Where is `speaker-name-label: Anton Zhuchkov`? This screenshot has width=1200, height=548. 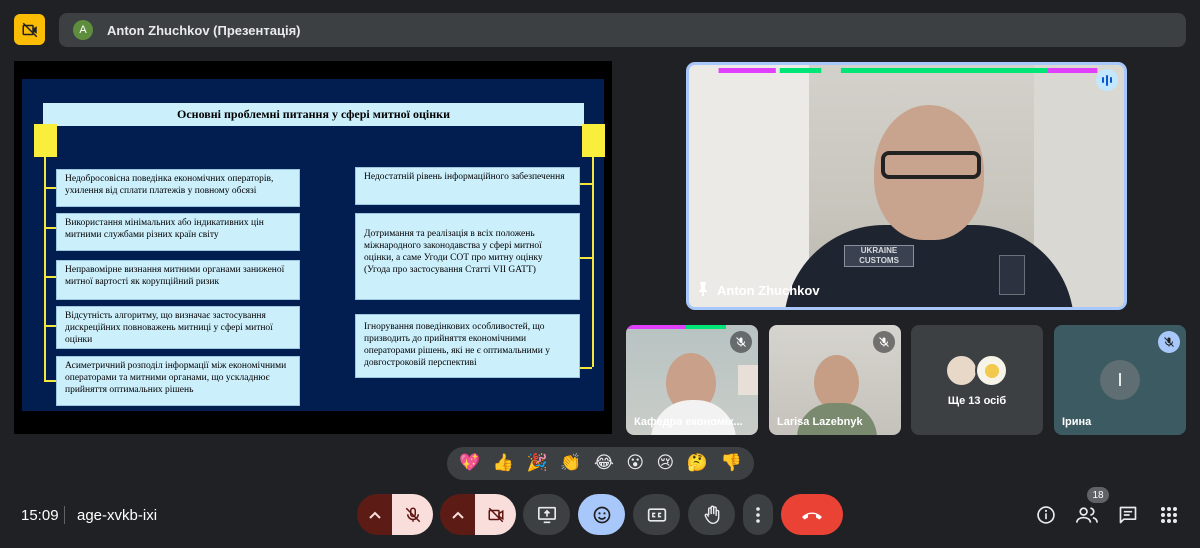
speaker-name-label: Anton Zhuchkov is located at coordinates (758, 290).